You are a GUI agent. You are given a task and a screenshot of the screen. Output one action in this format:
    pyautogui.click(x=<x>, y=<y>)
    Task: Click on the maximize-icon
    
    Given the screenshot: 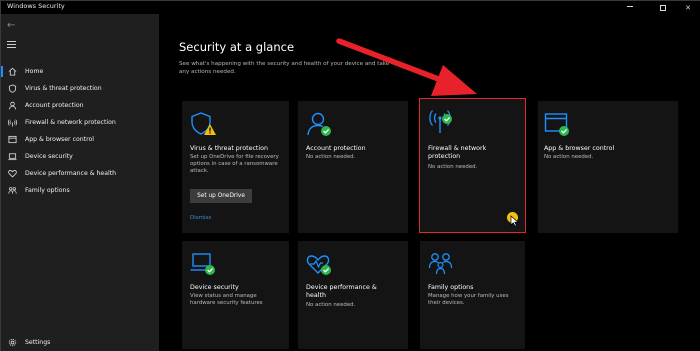 What is the action you would take?
    pyautogui.click(x=663, y=7)
    